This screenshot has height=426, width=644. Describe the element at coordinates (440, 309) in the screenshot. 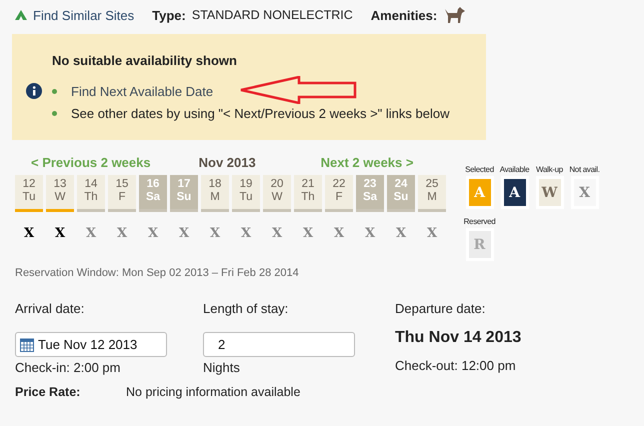

I see `departure-label: Departure date:` at that location.